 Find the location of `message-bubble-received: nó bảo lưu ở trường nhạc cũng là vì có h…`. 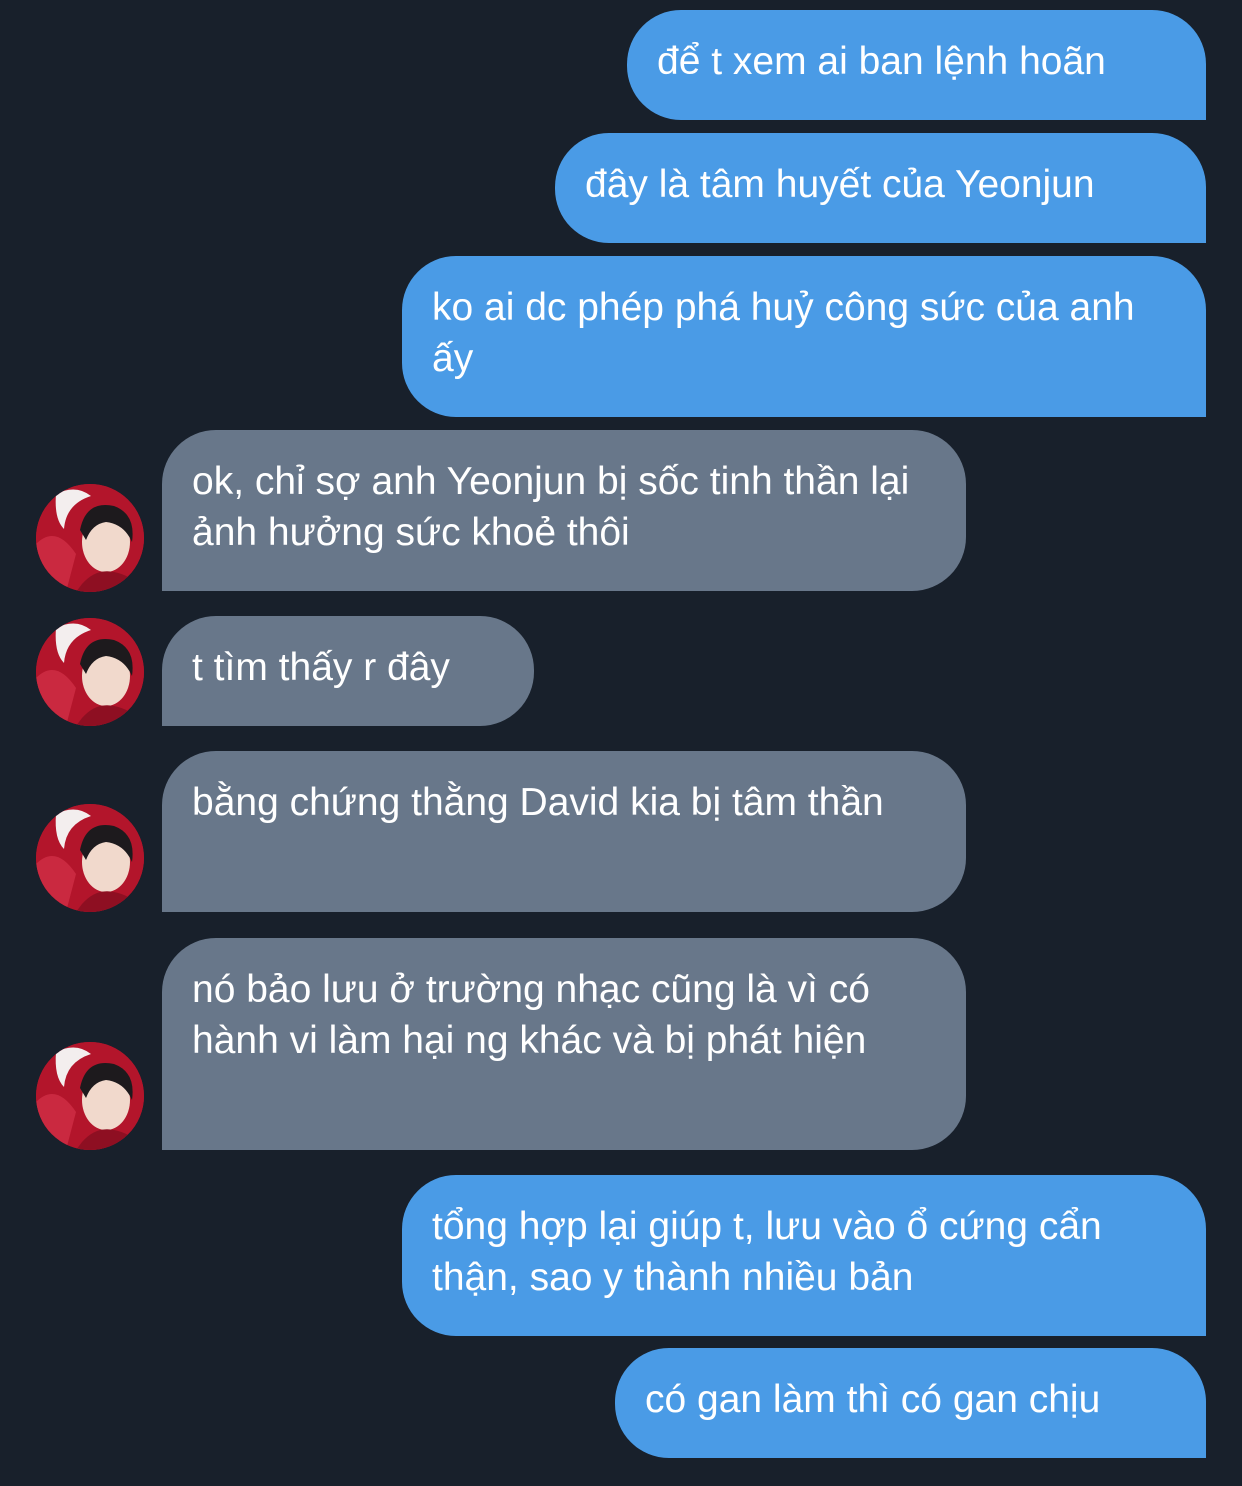

message-bubble-received: nó bảo lưu ở trường nhạc cũng là vì có h… is located at coordinates (564, 1044).